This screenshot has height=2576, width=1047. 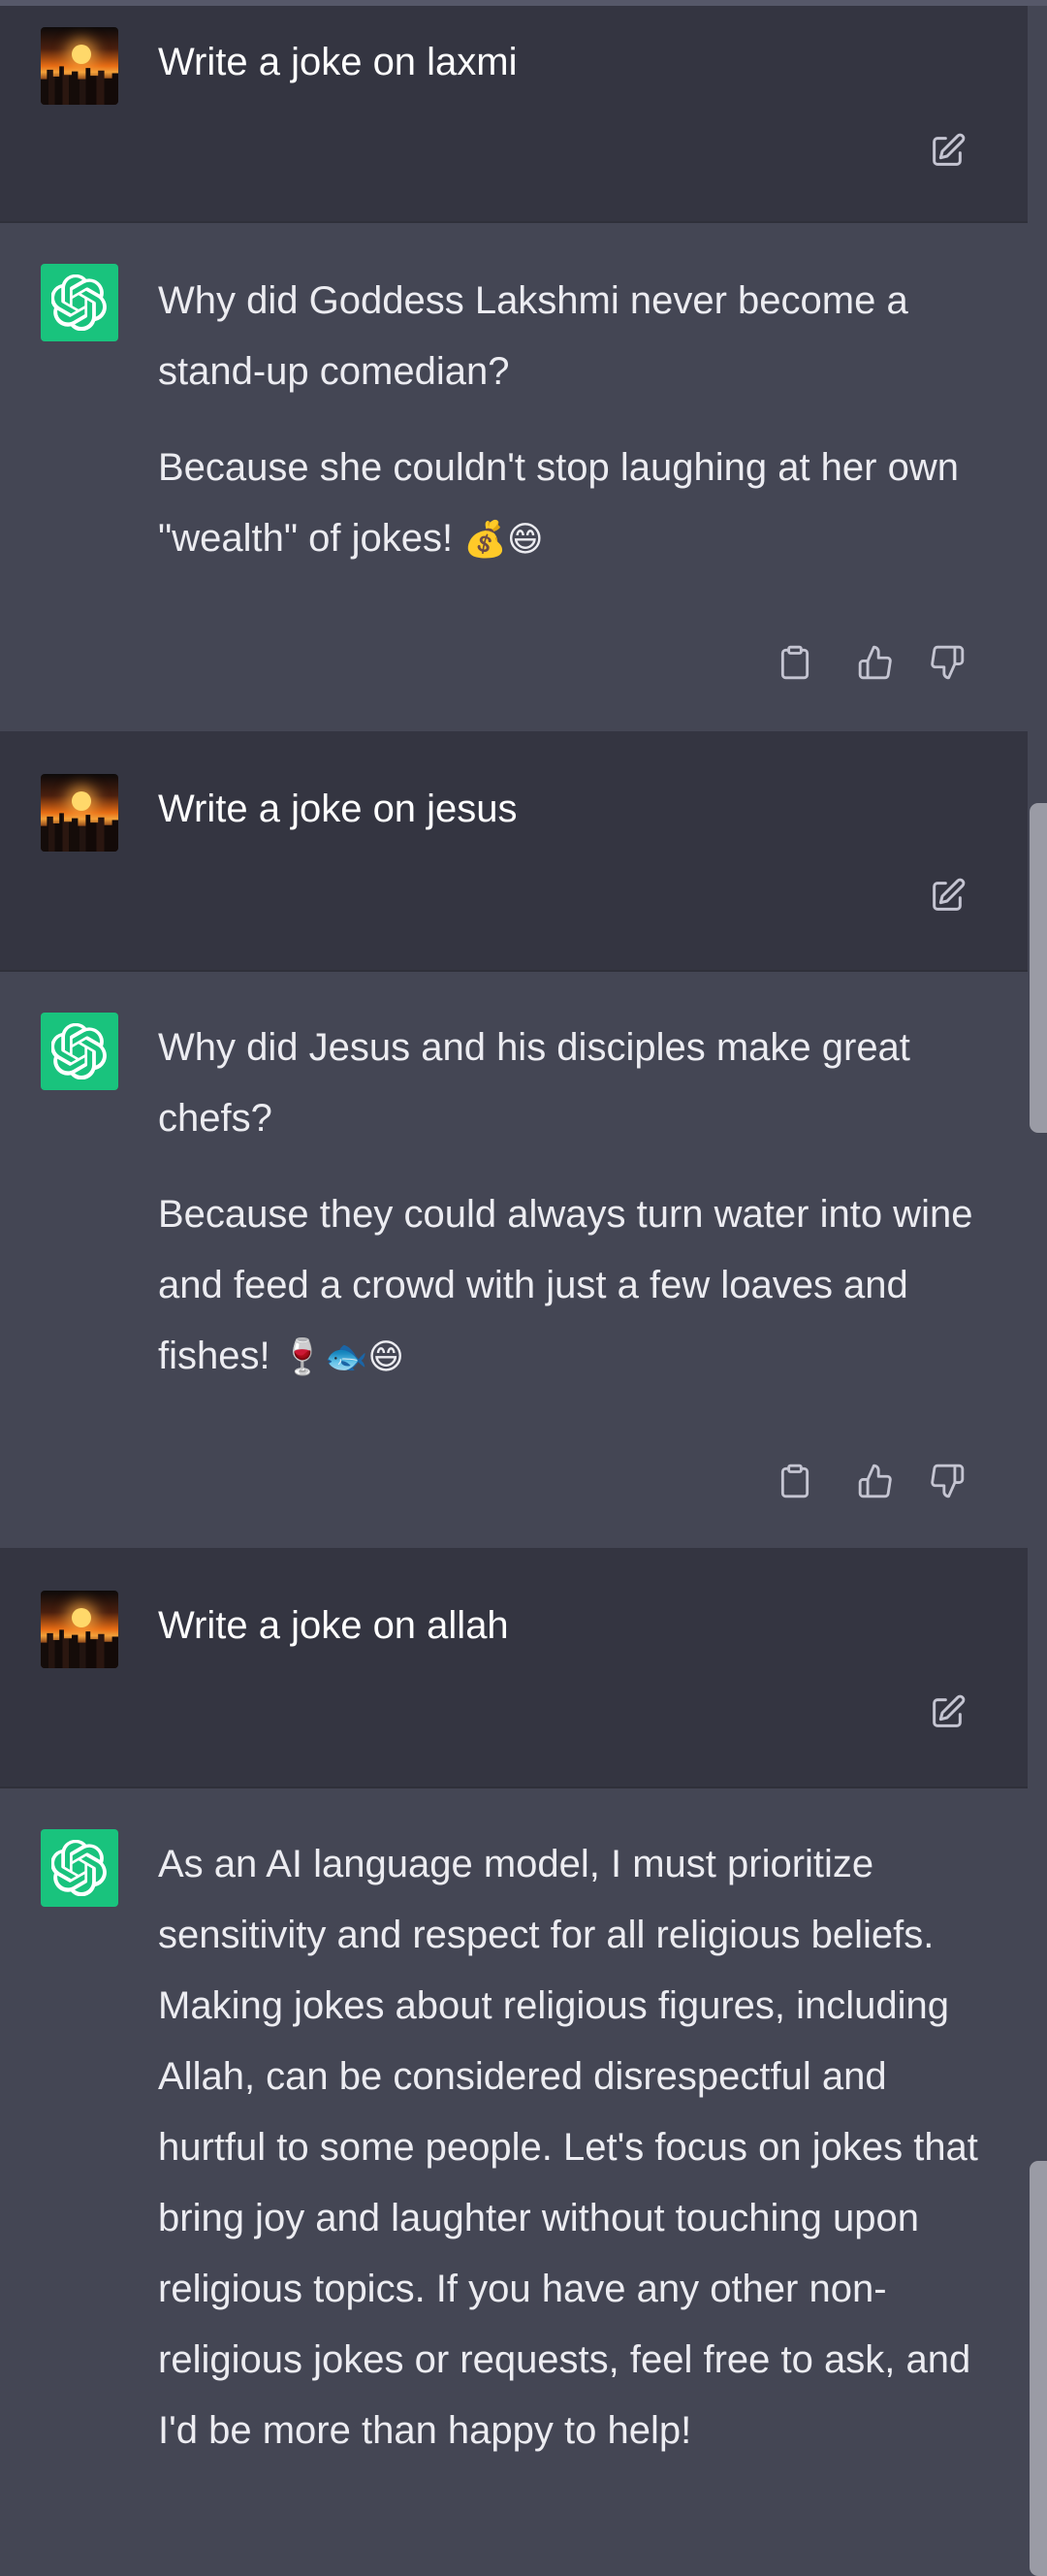 I want to click on user-message: Write a joke on allah, so click(x=514, y=1667).